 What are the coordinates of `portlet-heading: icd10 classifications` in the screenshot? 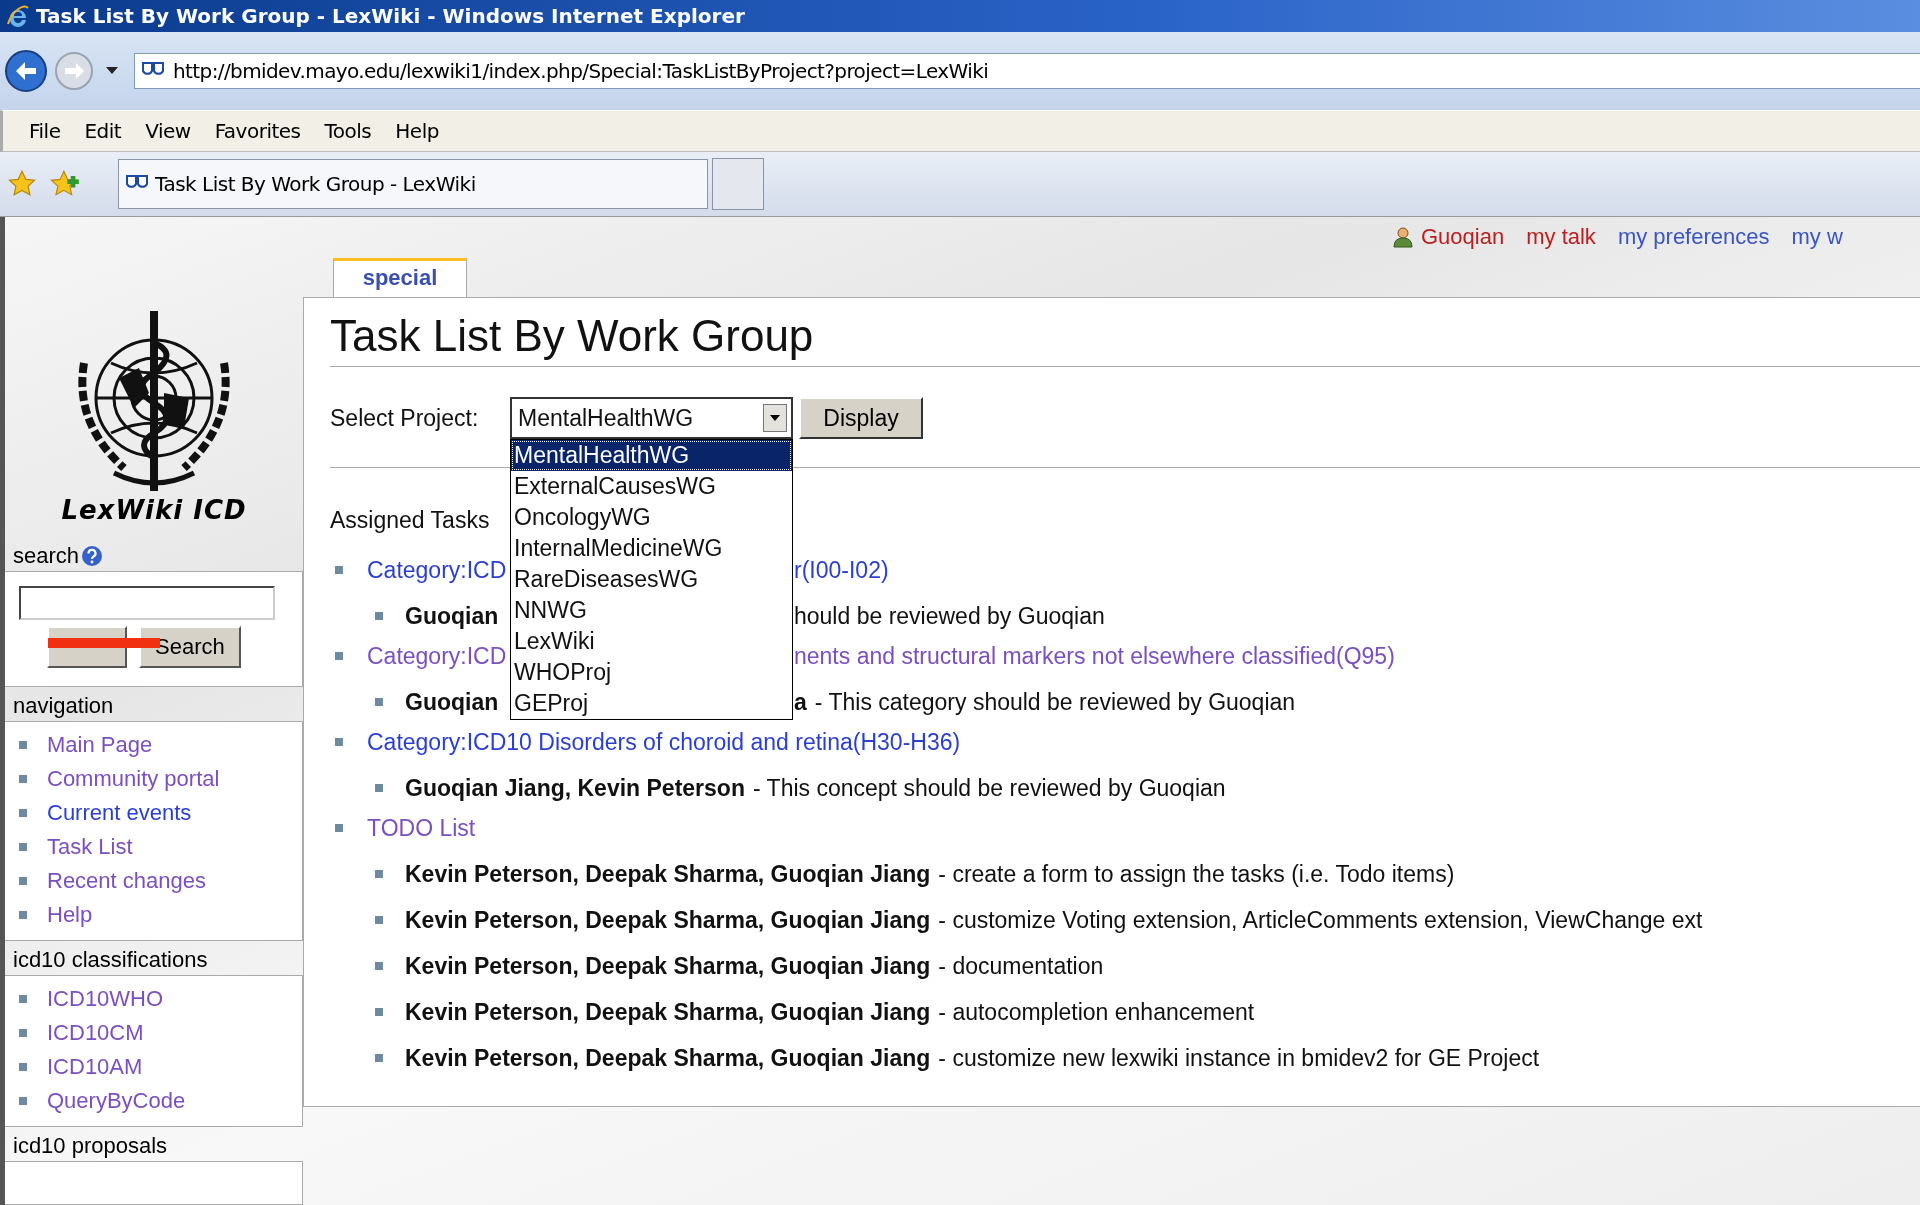 It's located at (110, 960).